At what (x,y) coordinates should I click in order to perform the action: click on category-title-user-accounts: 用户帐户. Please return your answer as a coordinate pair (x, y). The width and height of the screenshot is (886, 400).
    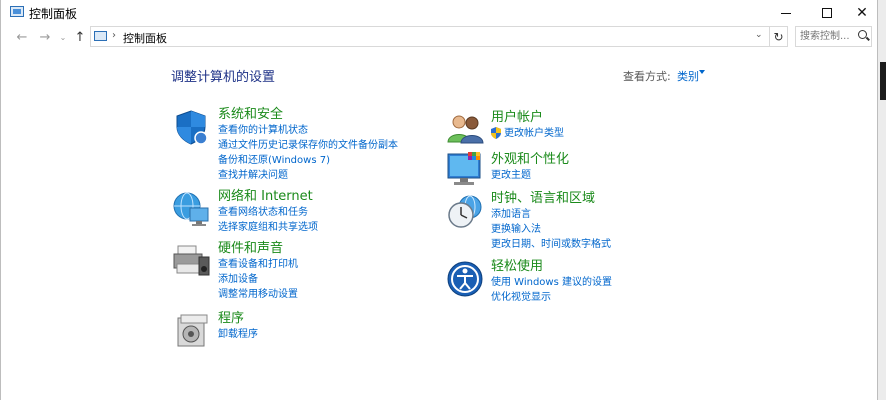
    Looking at the image, I should click on (527, 117).